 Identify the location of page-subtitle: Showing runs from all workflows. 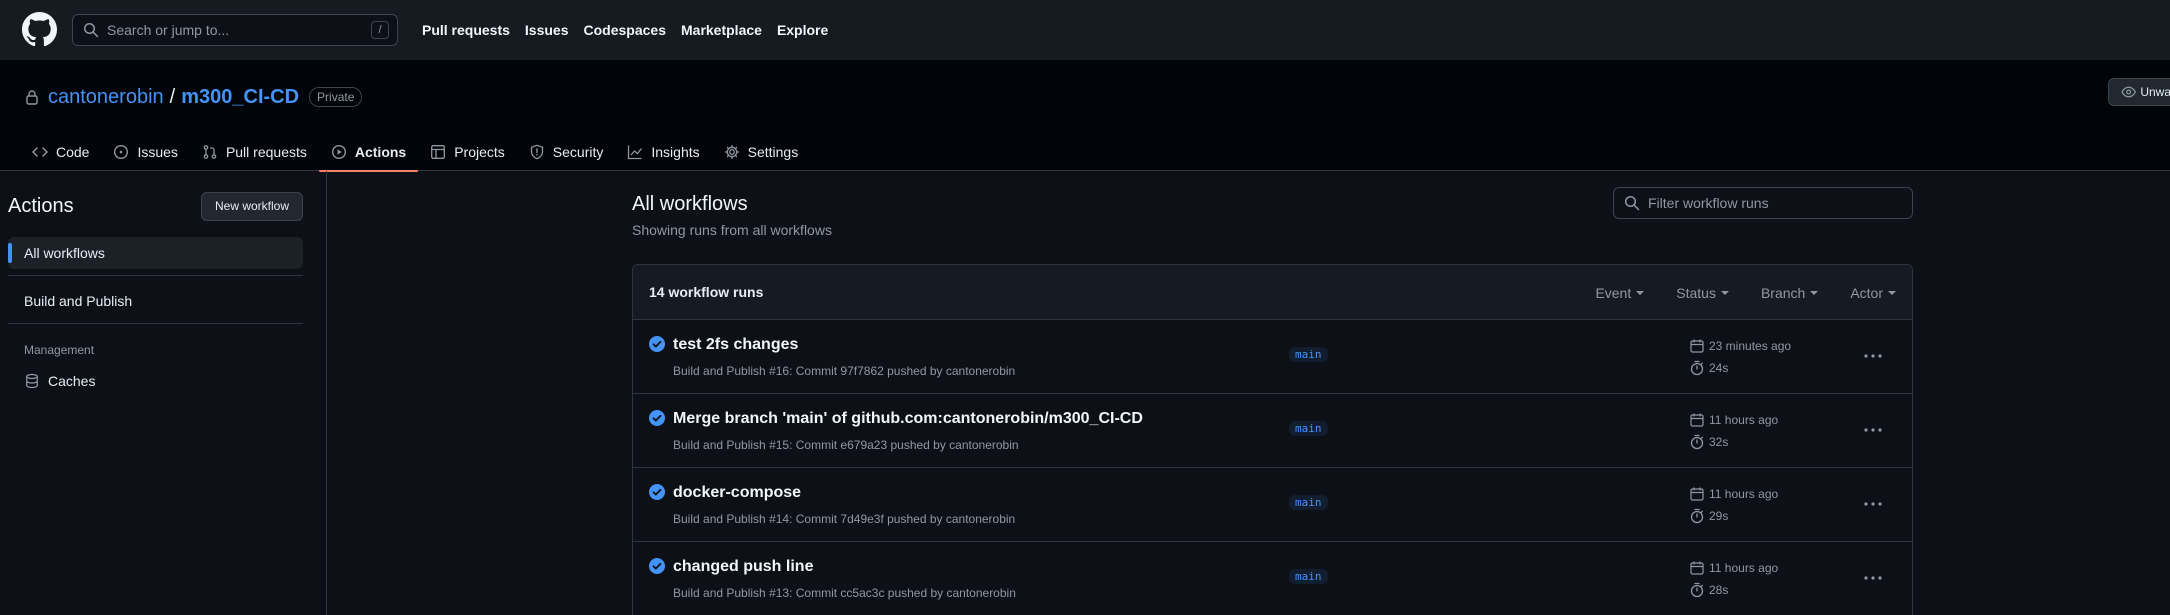
(732, 230).